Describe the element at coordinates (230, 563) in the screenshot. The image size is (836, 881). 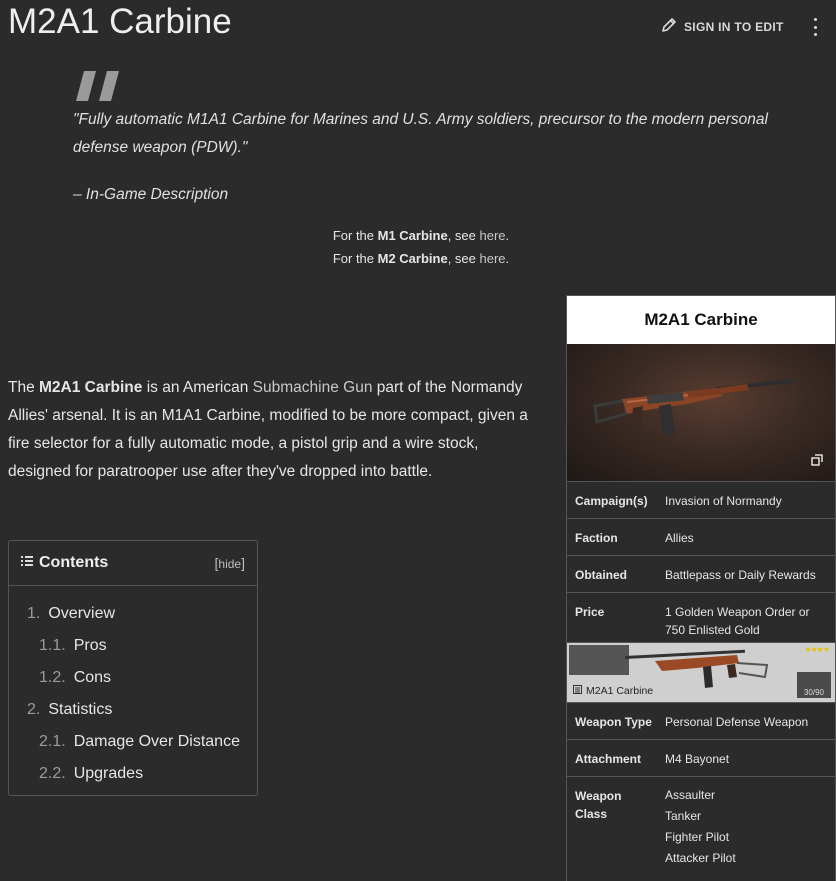
I see `toc-hide-toggle: [hide]` at that location.